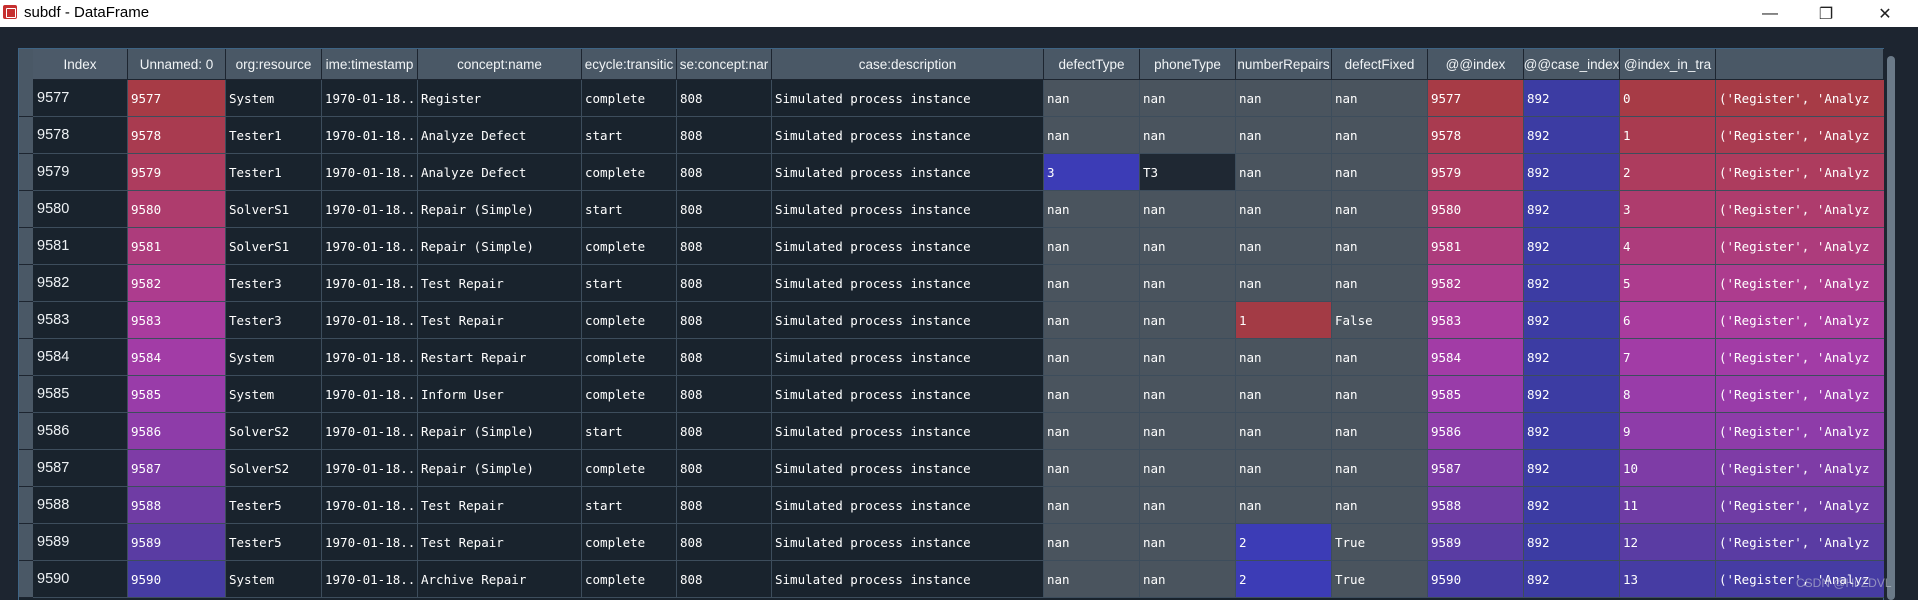 This screenshot has width=1918, height=600. Describe the element at coordinates (370, 64) in the screenshot. I see `column-header-time-timestamp: ime:timestamp` at that location.